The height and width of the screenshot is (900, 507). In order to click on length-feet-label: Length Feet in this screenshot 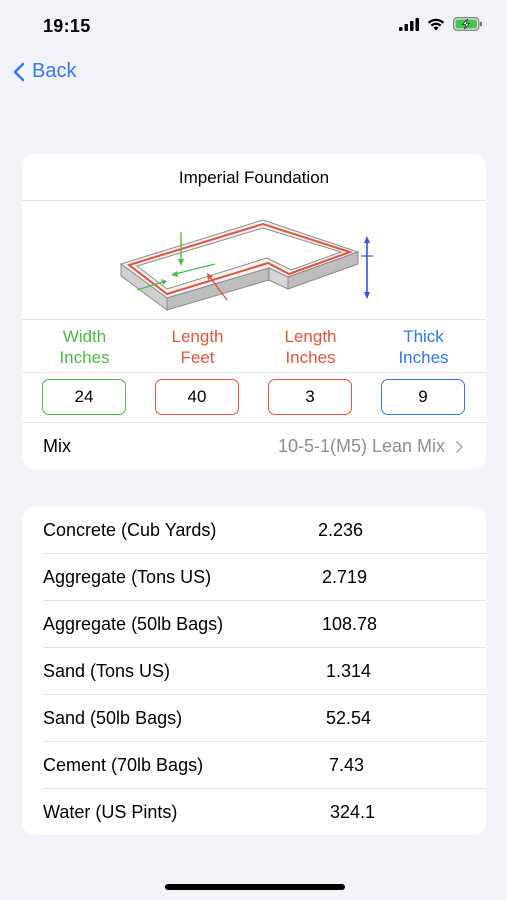, I will do `click(197, 347)`.